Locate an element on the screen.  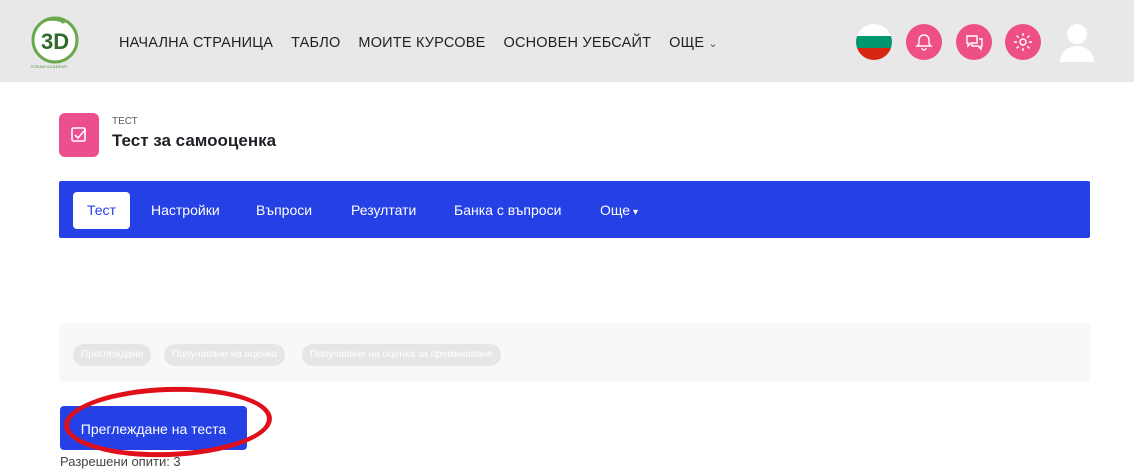
tab-results: Резултати is located at coordinates (383, 210).